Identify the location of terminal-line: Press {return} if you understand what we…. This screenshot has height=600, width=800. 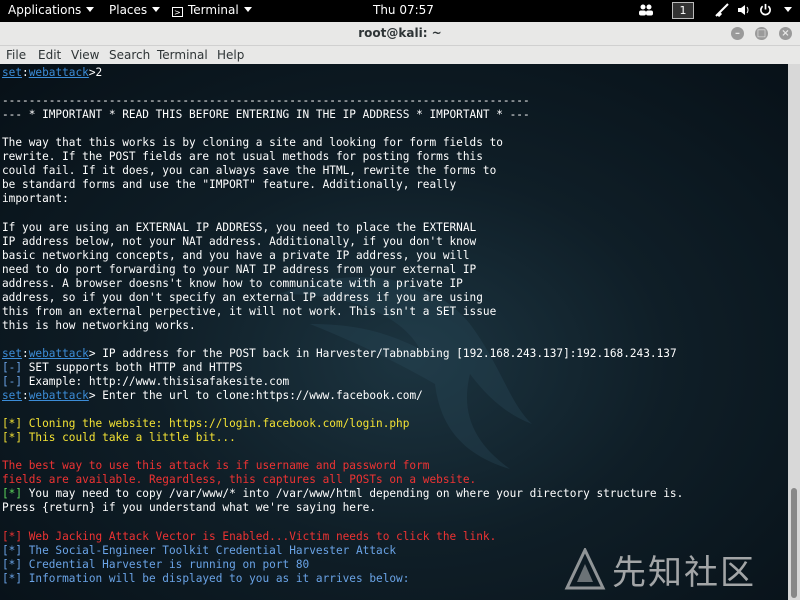
(189, 508).